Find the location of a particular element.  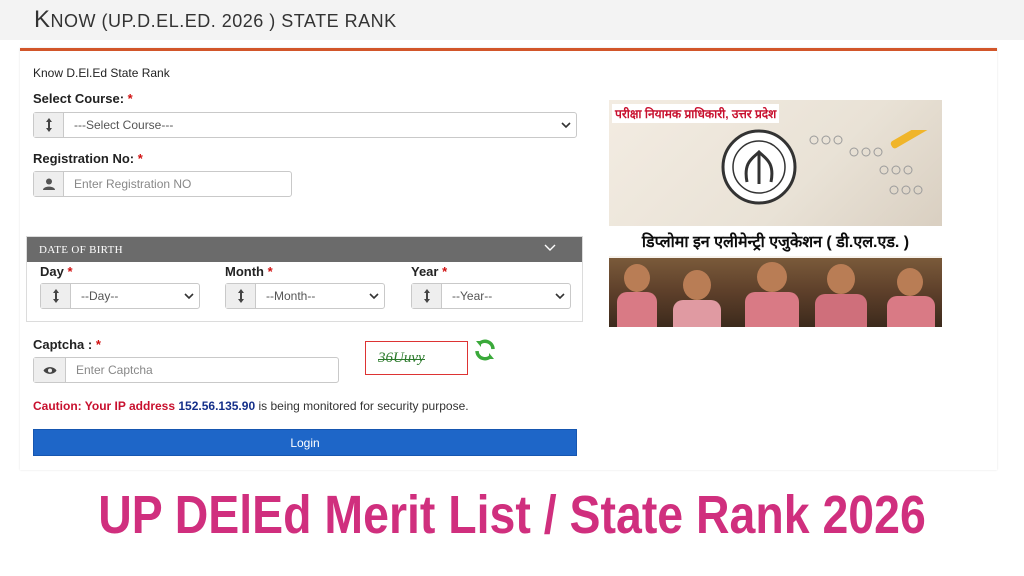

course-select-value: ---Select Course--- is located at coordinates (124, 125).